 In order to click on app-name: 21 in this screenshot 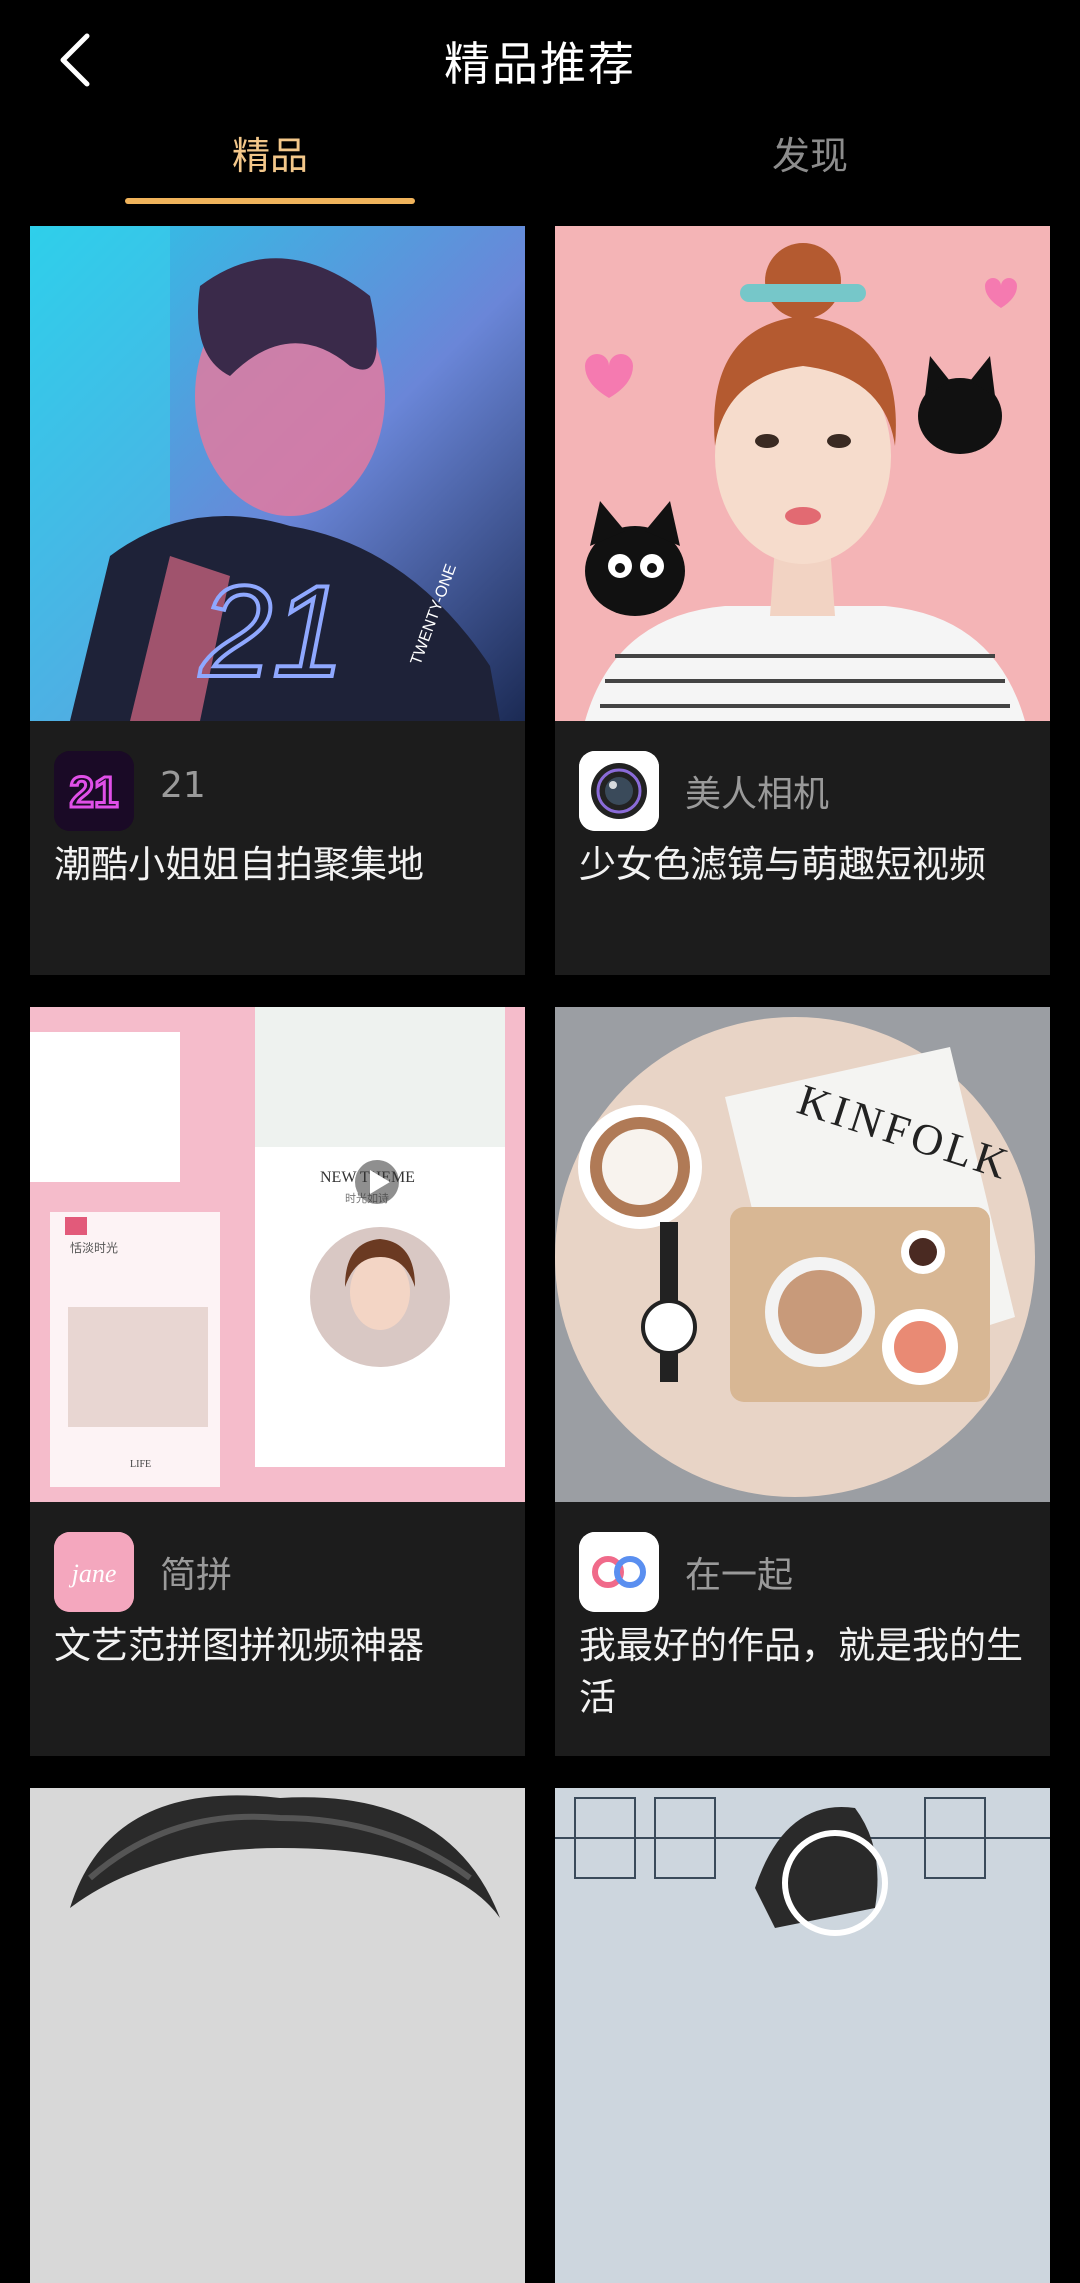, I will do `click(183, 785)`.